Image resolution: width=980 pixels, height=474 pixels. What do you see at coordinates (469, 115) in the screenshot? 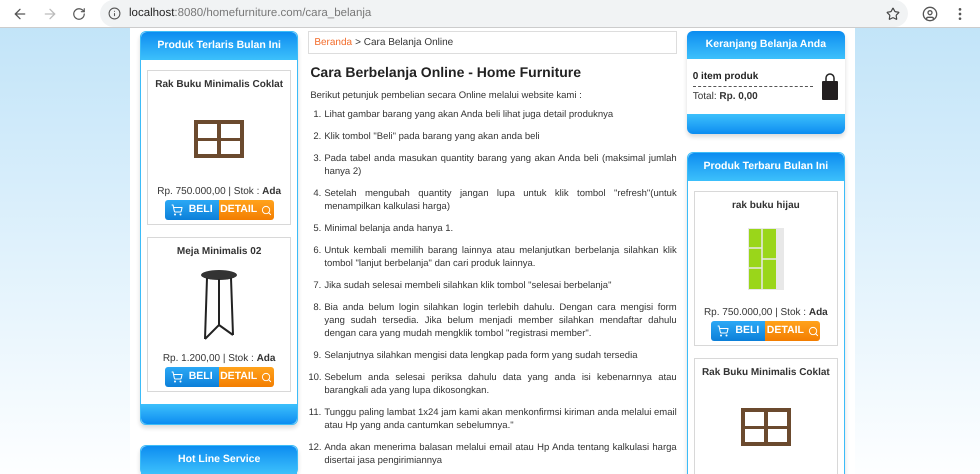
I see `step-text: Lihat gambar barang yang akan Anda beli lihat juga detail produknya` at bounding box center [469, 115].